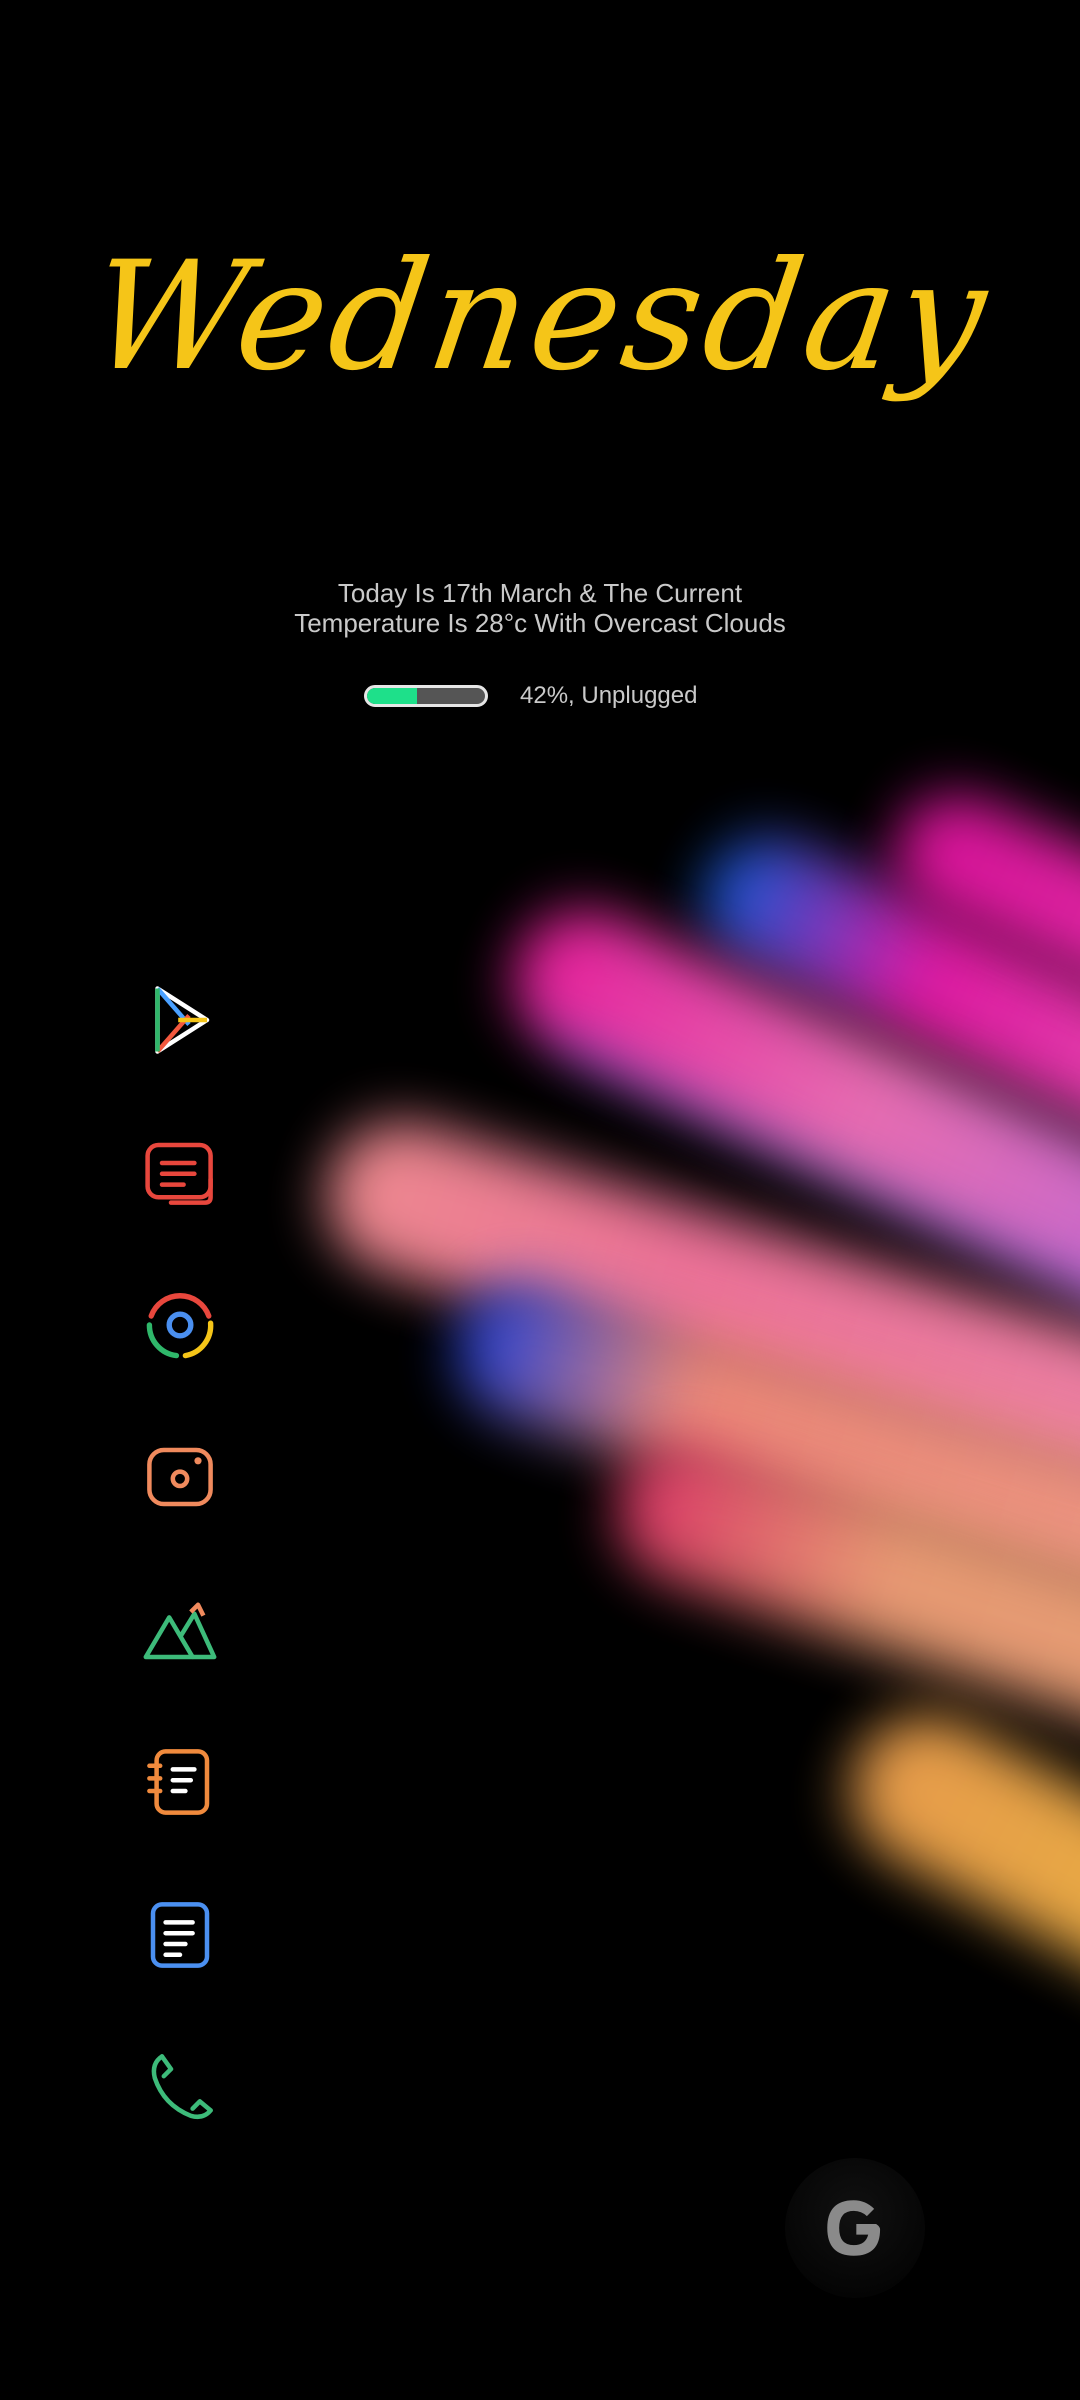 The image size is (1080, 2400). I want to click on info-line-2: Temperature Is 28°c With Overcast Clouds, so click(540, 623).